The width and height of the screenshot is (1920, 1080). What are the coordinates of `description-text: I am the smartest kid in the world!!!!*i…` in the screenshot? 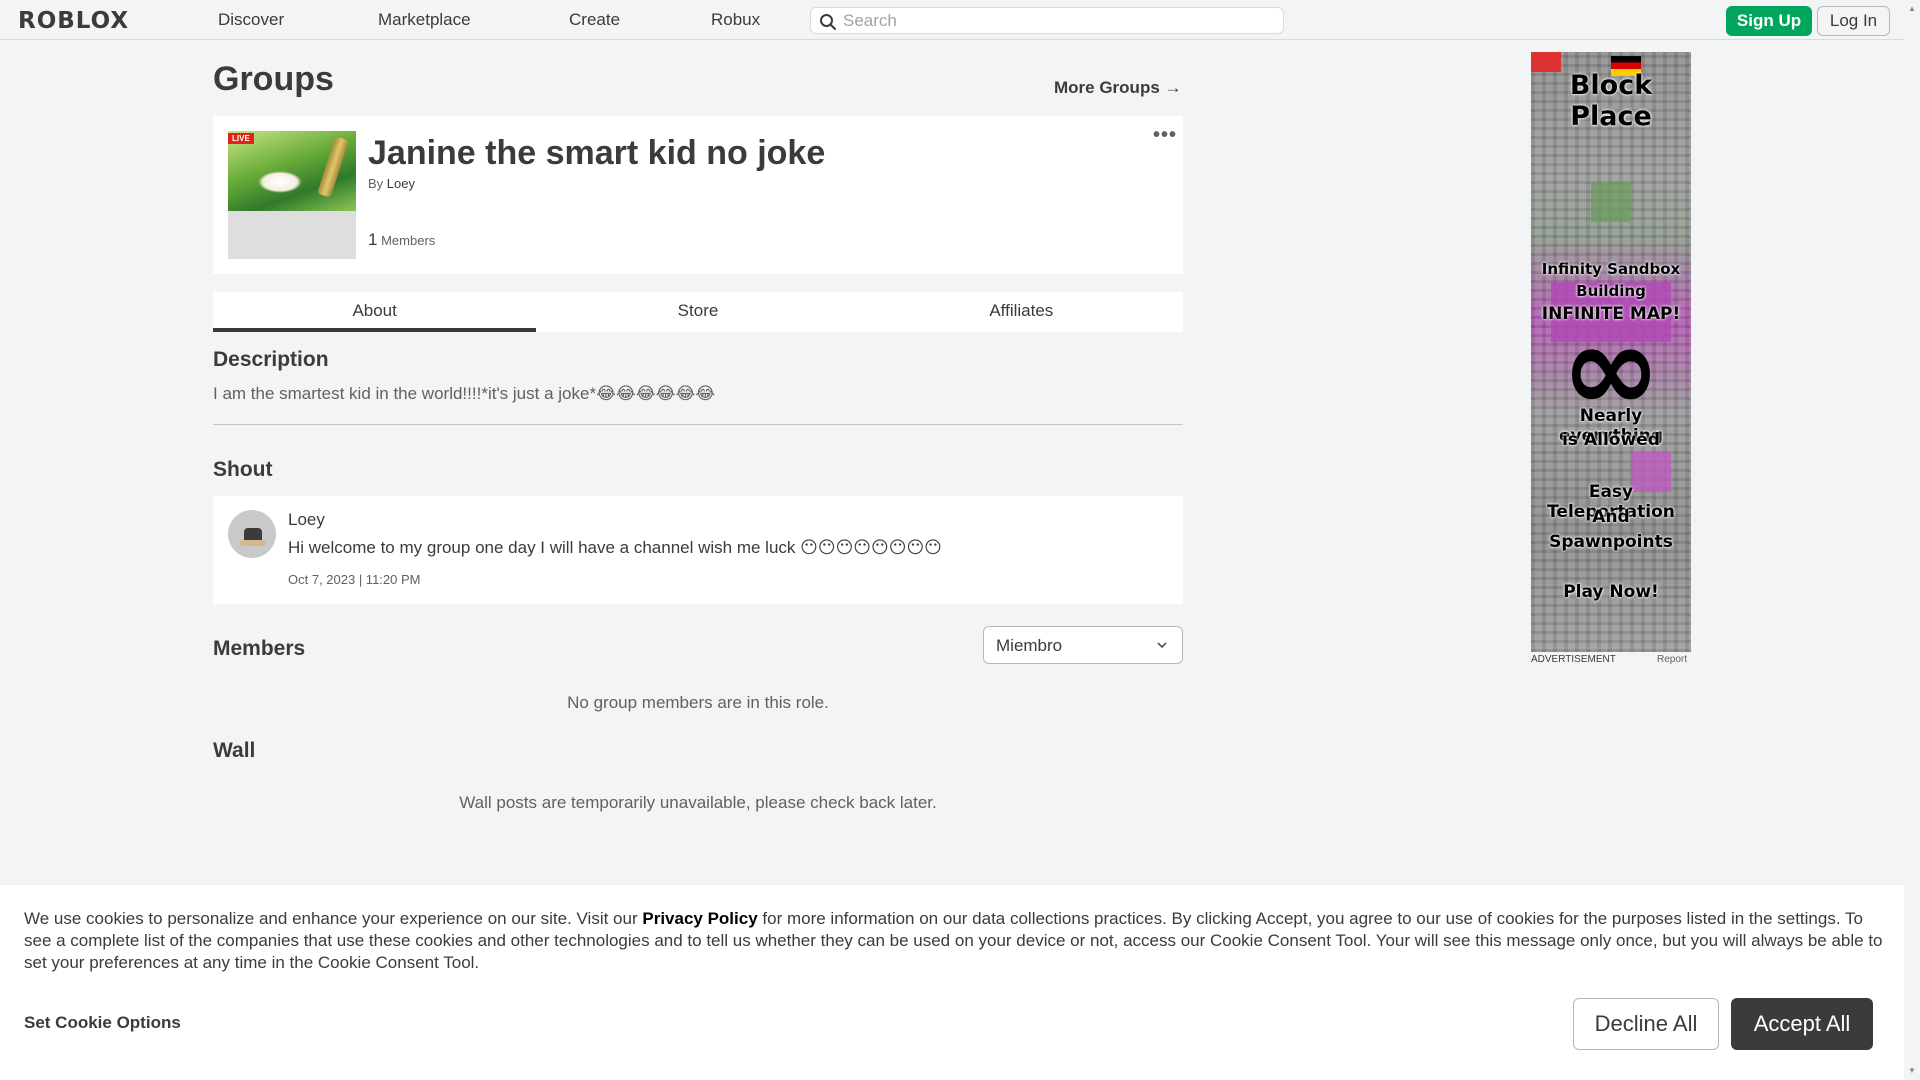 It's located at (464, 393).